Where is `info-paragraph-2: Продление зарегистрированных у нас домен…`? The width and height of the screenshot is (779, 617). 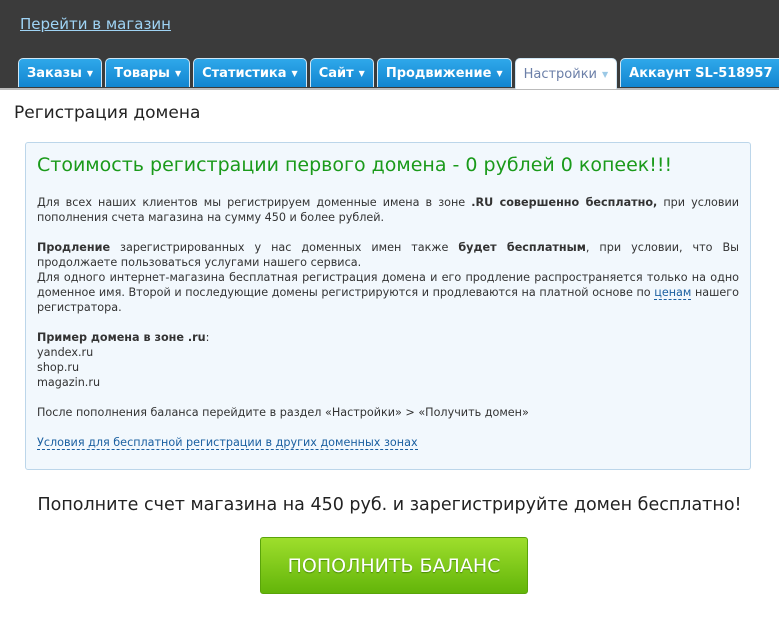 info-paragraph-2: Продление зарегистрированных у нас домен… is located at coordinates (388, 277).